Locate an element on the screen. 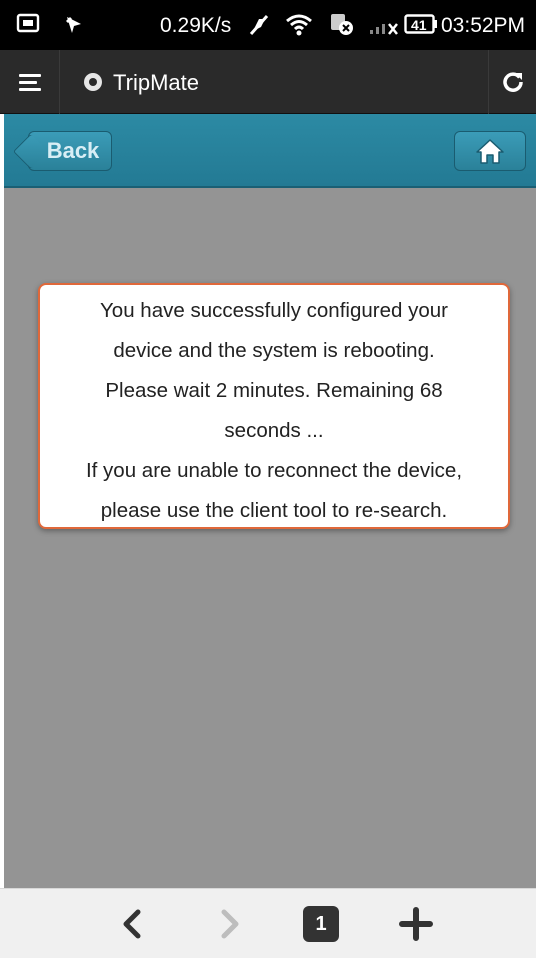 The image size is (536, 958). status-bar: 0.29K/s 41 03:52PM is located at coordinates (268, 25).